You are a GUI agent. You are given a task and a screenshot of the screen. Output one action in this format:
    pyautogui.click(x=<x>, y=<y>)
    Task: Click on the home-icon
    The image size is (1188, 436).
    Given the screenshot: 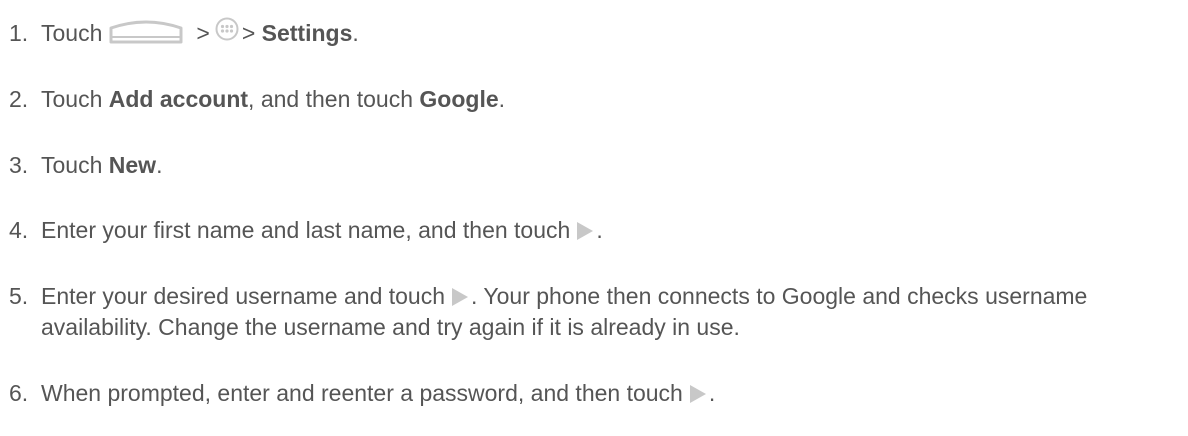 What is the action you would take?
    pyautogui.click(x=146, y=31)
    